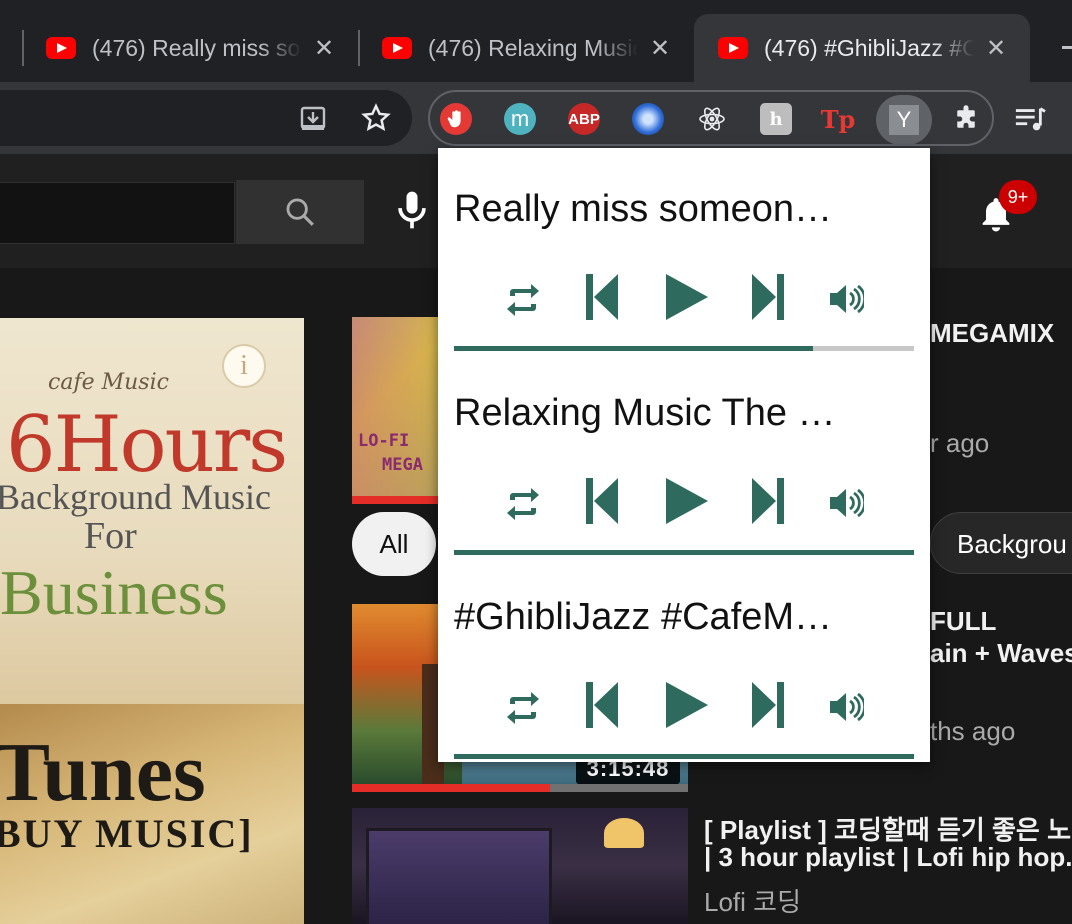 The image size is (1072, 924). I want to click on tab-title: (476) Relaxing Music The, so click(533, 47).